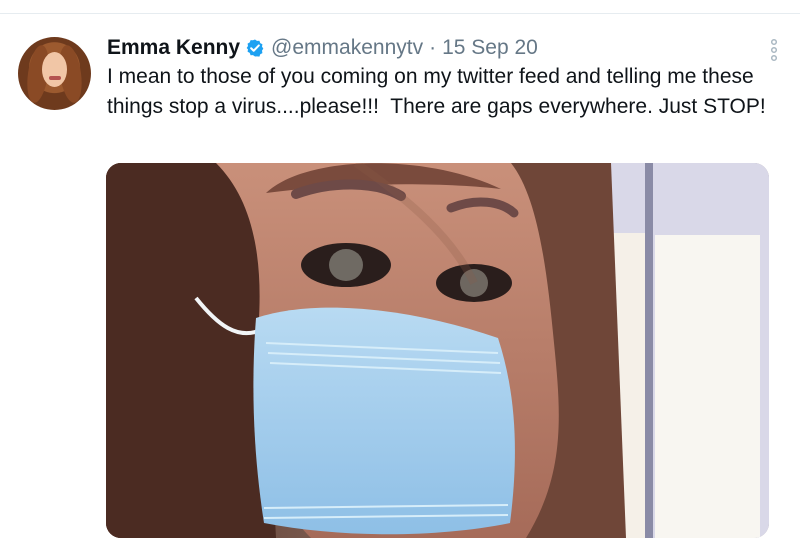 The width and height of the screenshot is (800, 539). What do you see at coordinates (347, 48) in the screenshot?
I see `author-handle: @emmakennytv` at bounding box center [347, 48].